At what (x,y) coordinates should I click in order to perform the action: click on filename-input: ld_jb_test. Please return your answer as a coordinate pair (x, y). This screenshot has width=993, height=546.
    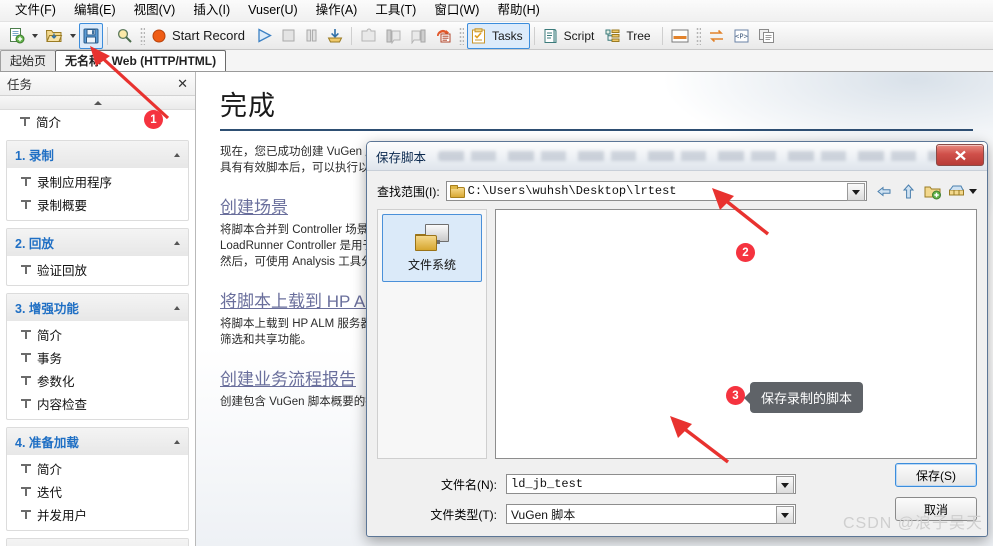
    Looking at the image, I should click on (651, 484).